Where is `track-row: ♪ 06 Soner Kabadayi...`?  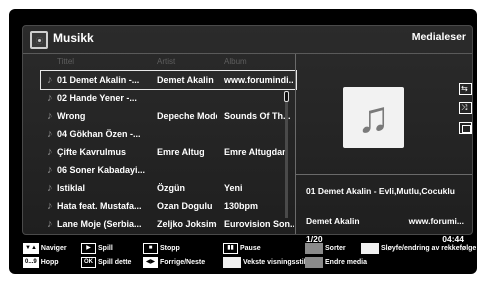
track-row: ♪ 06 Soner Kabadayi... is located at coordinates (168, 170).